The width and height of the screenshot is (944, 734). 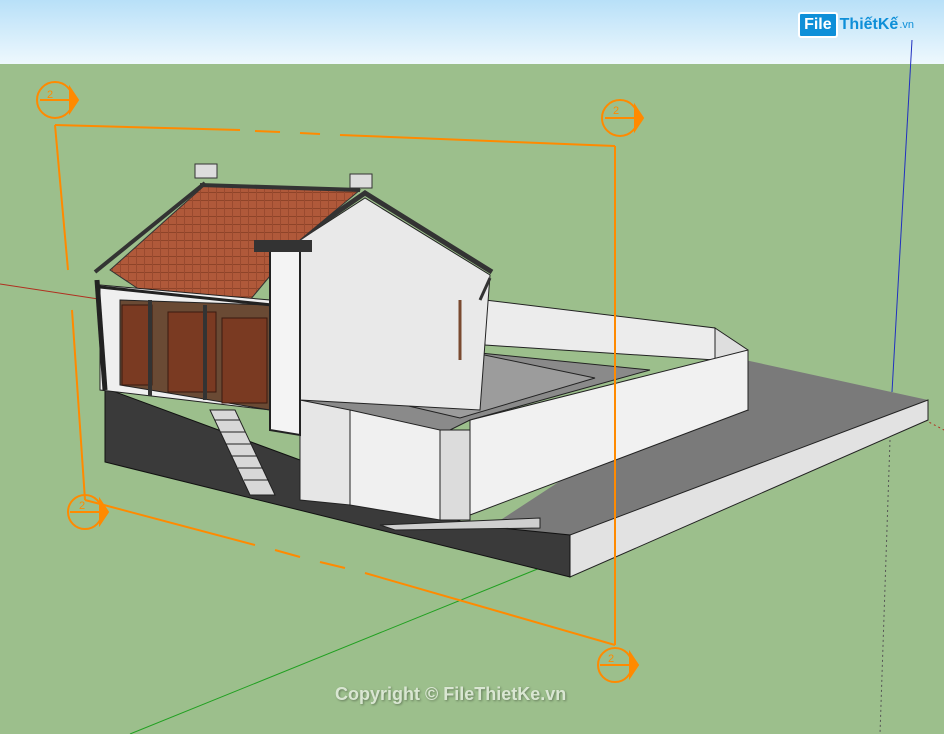 What do you see at coordinates (283, 246) in the screenshot?
I see `section-pillar-cap` at bounding box center [283, 246].